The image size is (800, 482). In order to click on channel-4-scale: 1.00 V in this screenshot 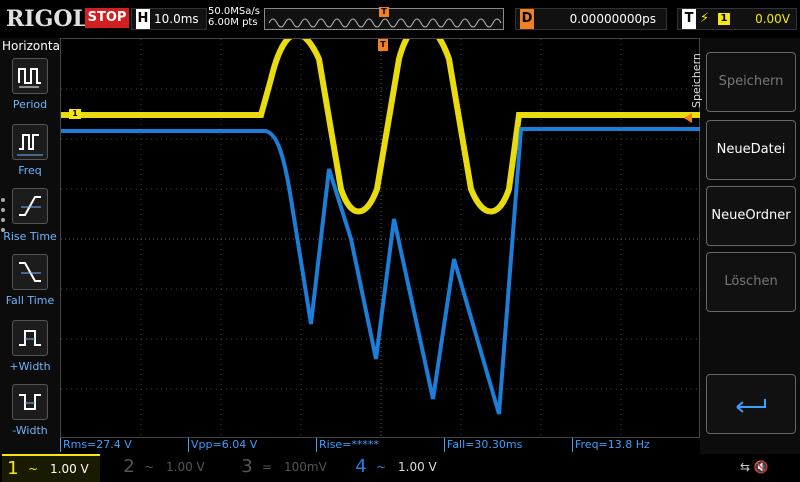, I will do `click(417, 467)`.